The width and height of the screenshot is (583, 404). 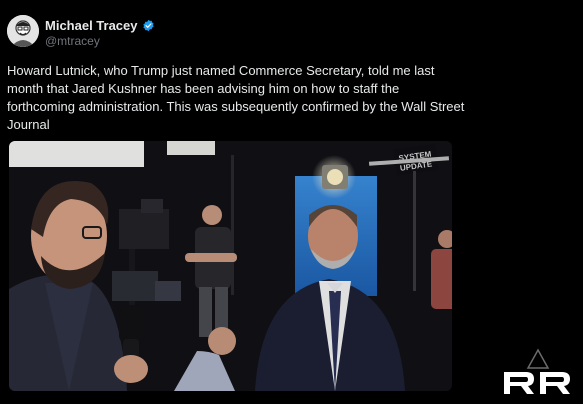 What do you see at coordinates (537, 371) in the screenshot?
I see `rr-logo-icon` at bounding box center [537, 371].